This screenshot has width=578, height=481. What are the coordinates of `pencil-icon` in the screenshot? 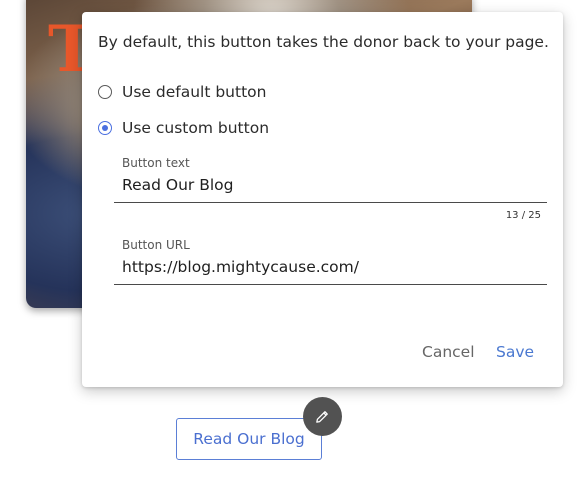 It's located at (322, 417).